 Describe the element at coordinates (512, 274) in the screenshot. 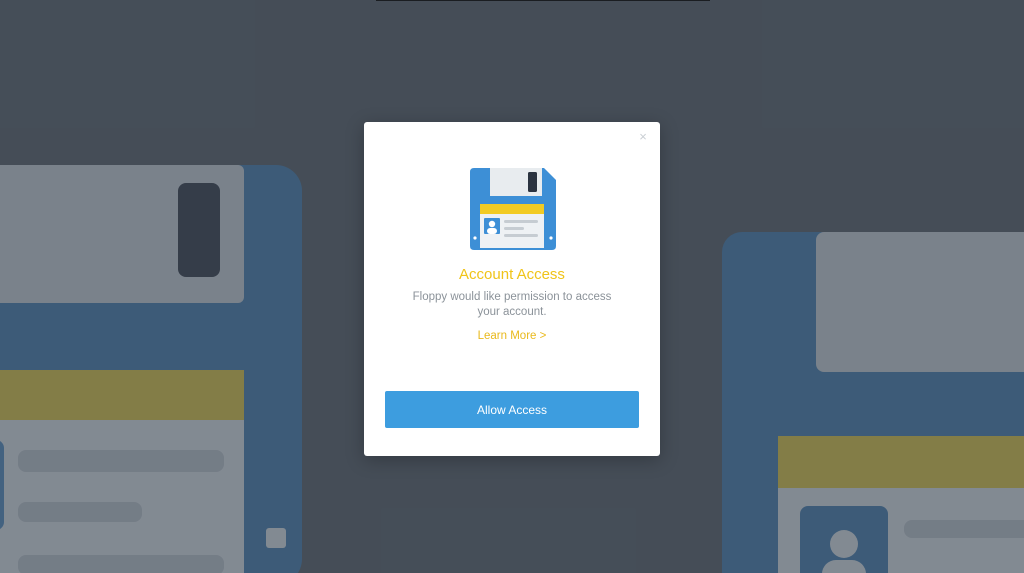

I see `dialog-title: Account Access` at that location.